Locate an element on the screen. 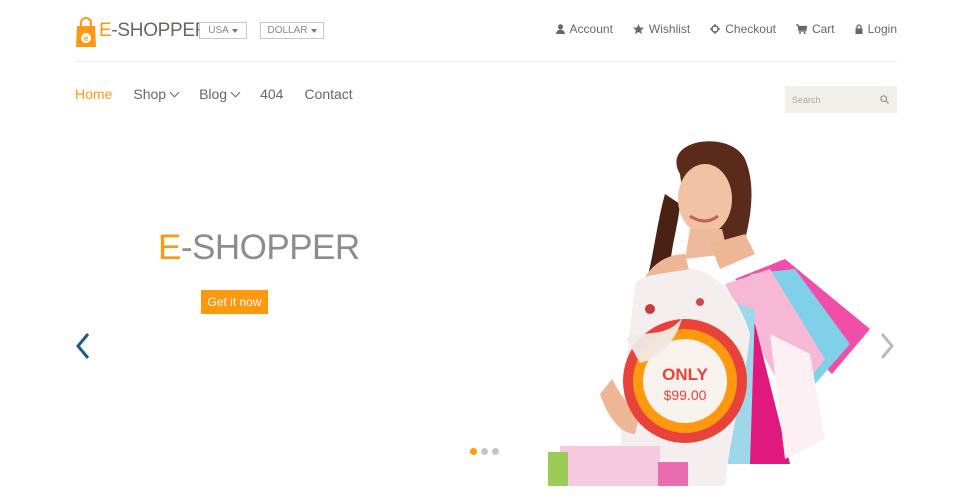 Image resolution: width=970 pixels, height=496 pixels. login-label: Login is located at coordinates (882, 29).